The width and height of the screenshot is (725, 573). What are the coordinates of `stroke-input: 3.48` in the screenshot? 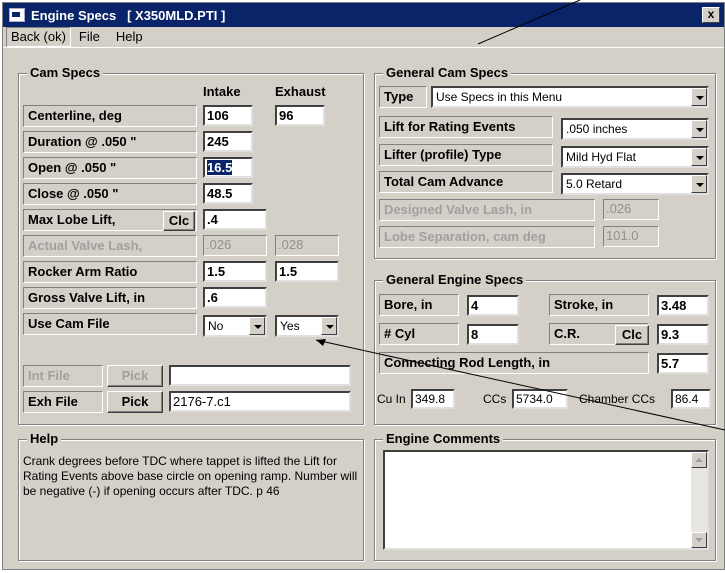 It's located at (683, 305).